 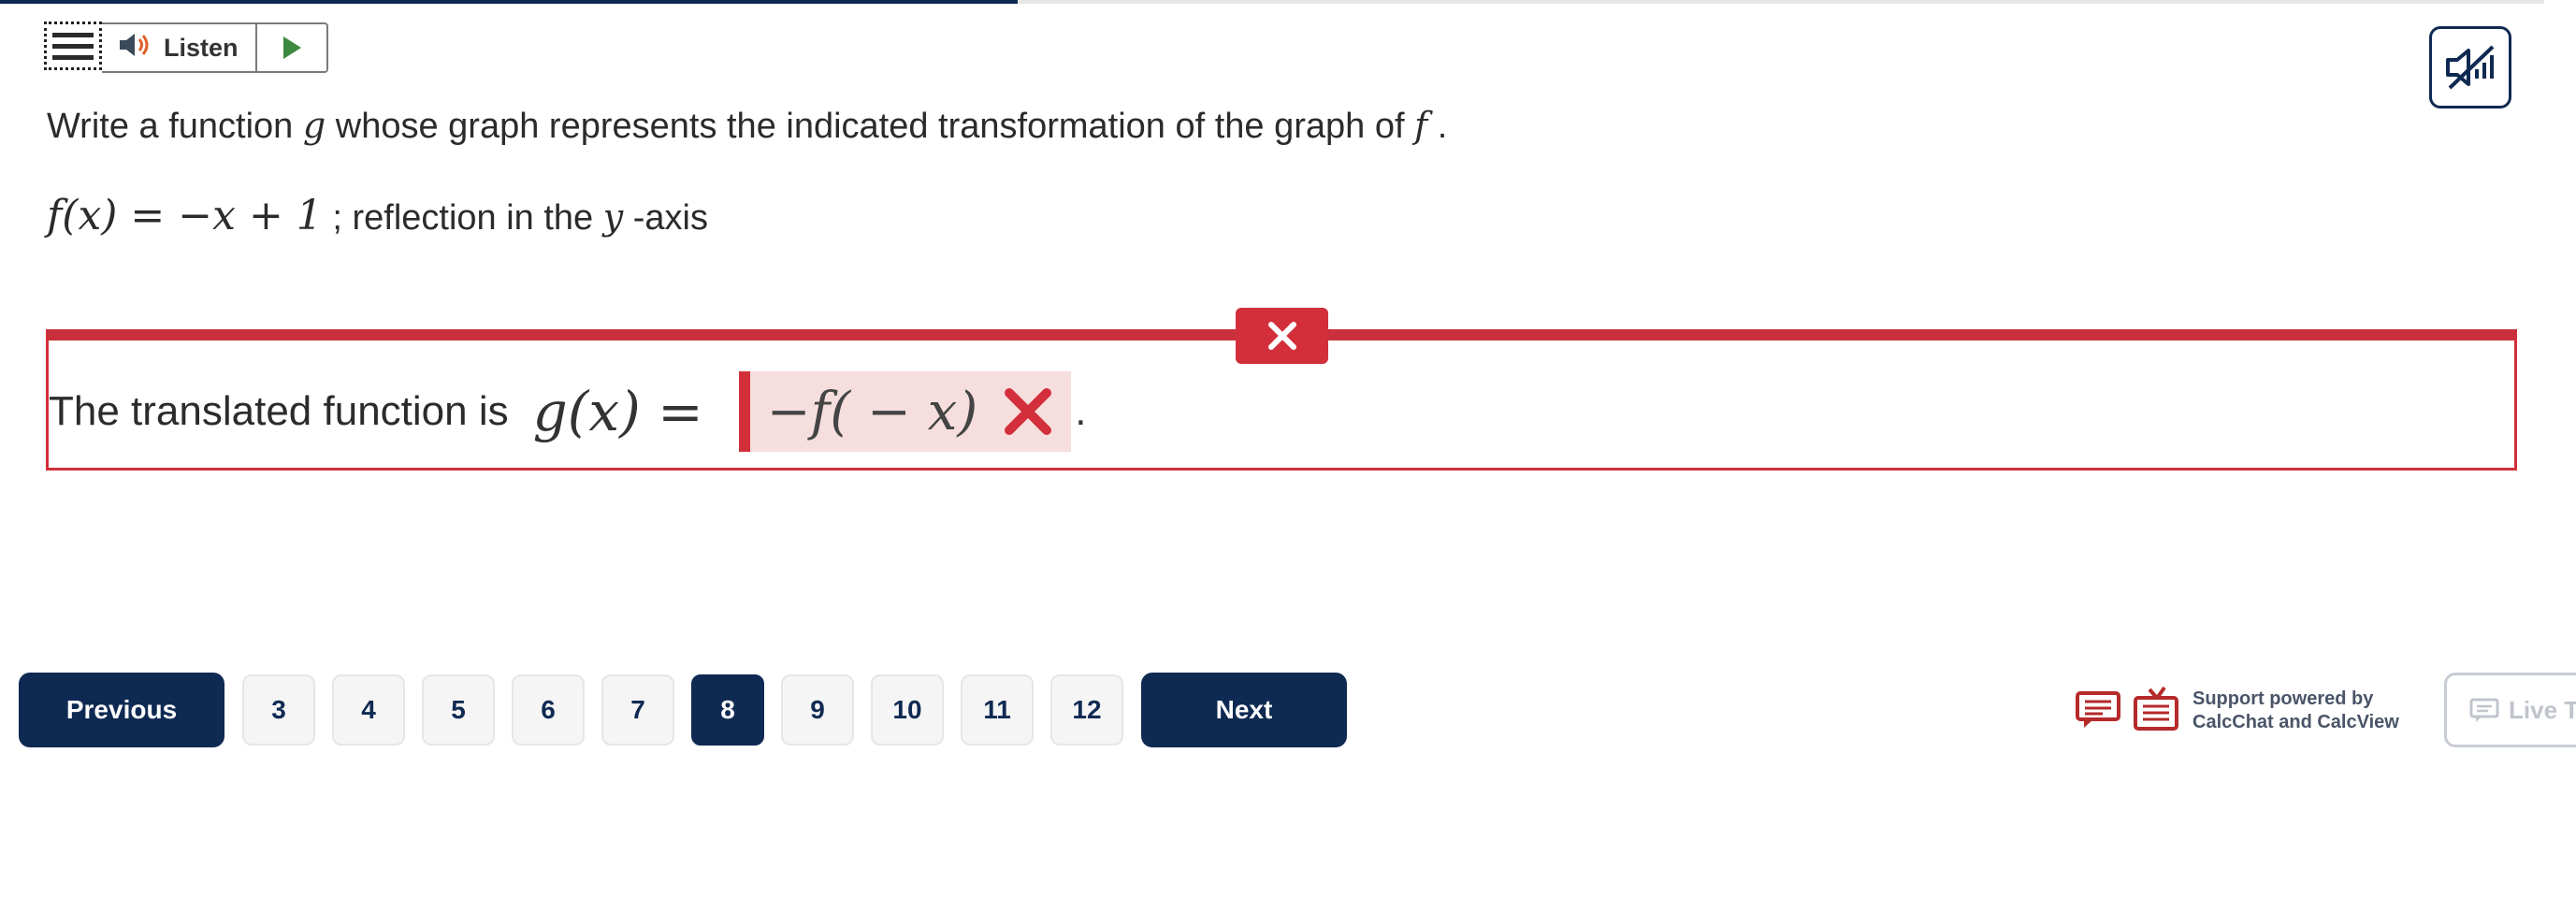 What do you see at coordinates (458, 710) in the screenshot?
I see `page-button-5: 5` at bounding box center [458, 710].